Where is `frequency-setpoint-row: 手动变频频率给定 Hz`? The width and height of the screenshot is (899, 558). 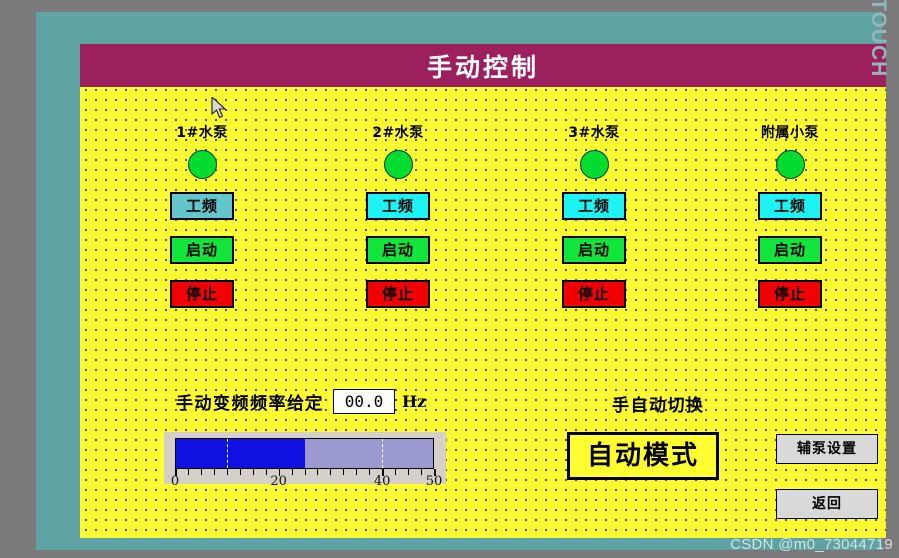 frequency-setpoint-row: 手动变频频率给定 Hz is located at coordinates (301, 401).